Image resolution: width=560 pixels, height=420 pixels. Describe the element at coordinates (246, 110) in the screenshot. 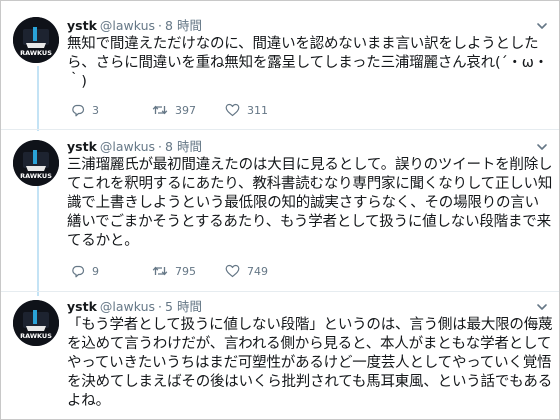

I see `like-button: 311` at that location.